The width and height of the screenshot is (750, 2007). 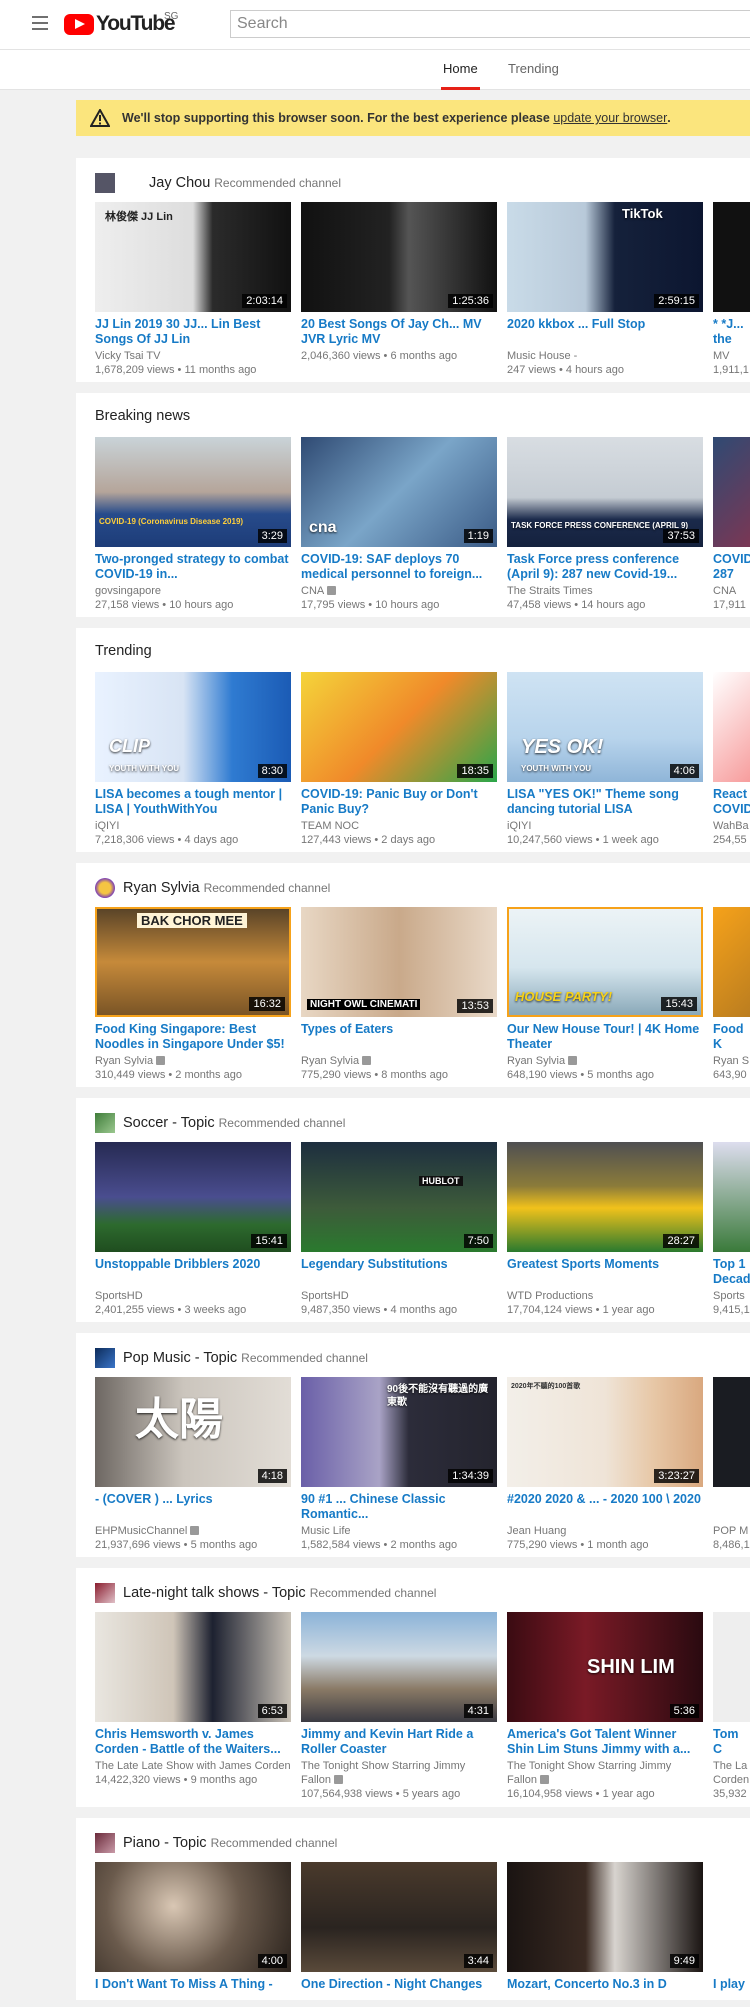 I want to click on channel-name: Ryan S, so click(x=731, y=1061).